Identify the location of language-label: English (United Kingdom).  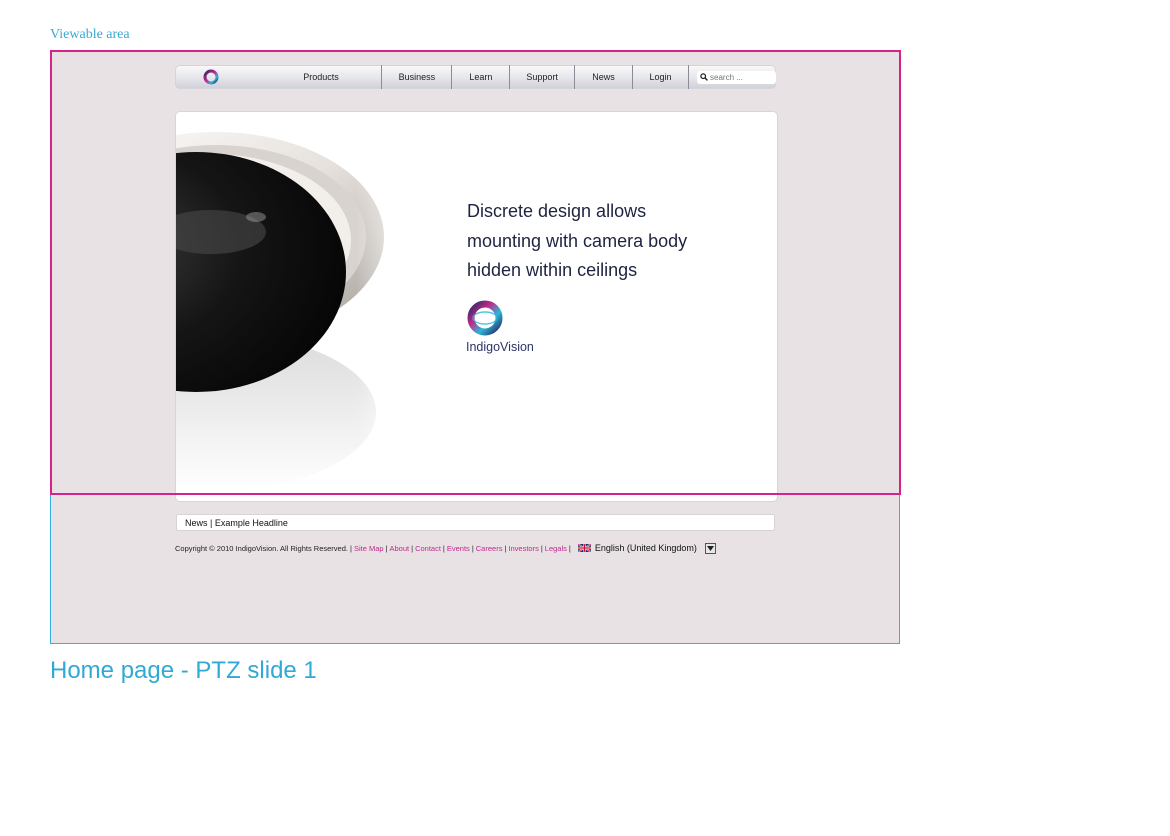
(645, 548).